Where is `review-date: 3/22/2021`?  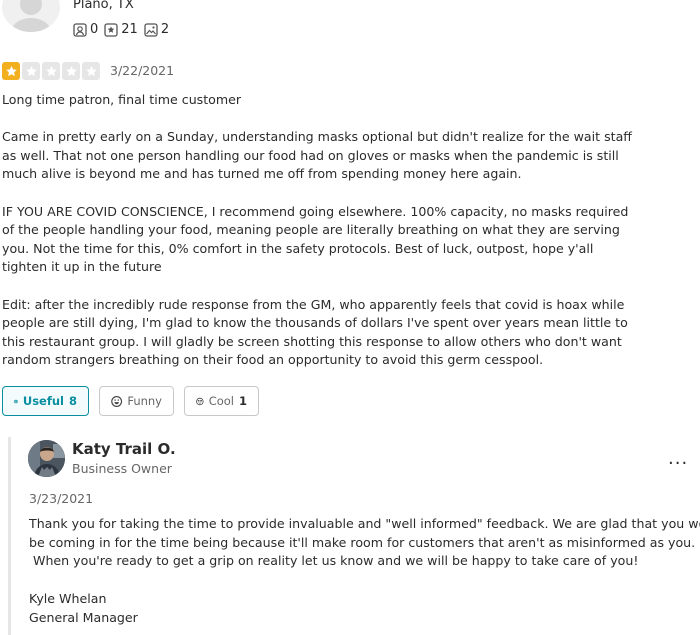 review-date: 3/22/2021 is located at coordinates (142, 70).